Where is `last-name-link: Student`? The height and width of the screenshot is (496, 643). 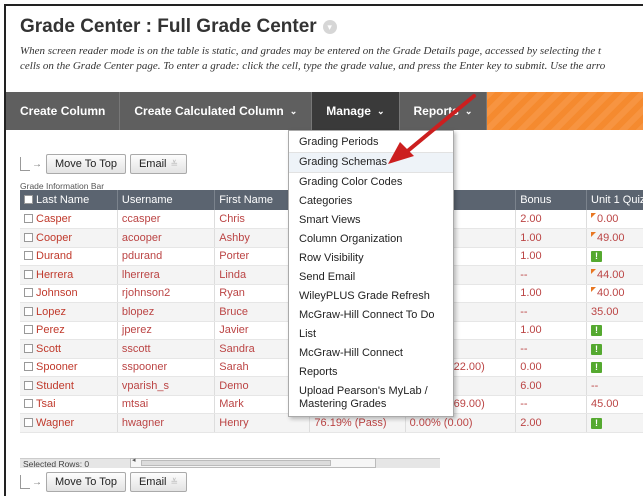 last-name-link: Student is located at coordinates (55, 386).